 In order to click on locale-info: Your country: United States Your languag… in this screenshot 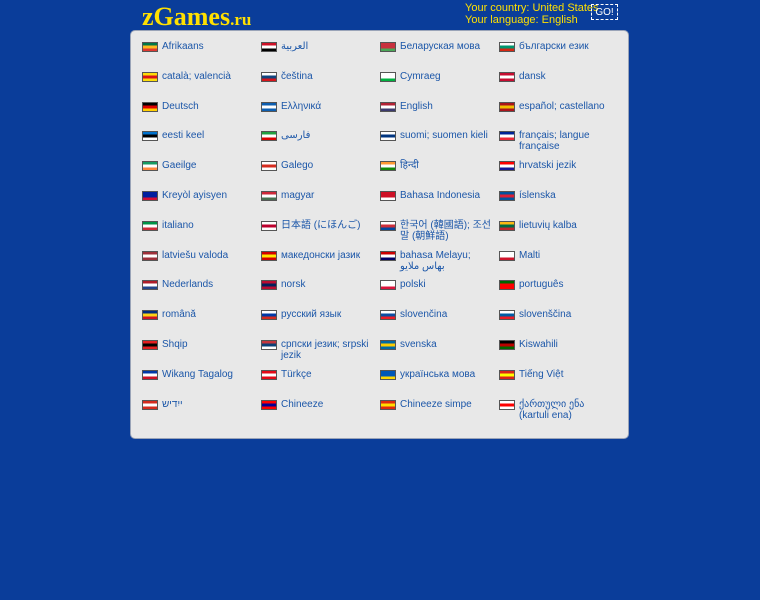, I will do `click(532, 14)`.